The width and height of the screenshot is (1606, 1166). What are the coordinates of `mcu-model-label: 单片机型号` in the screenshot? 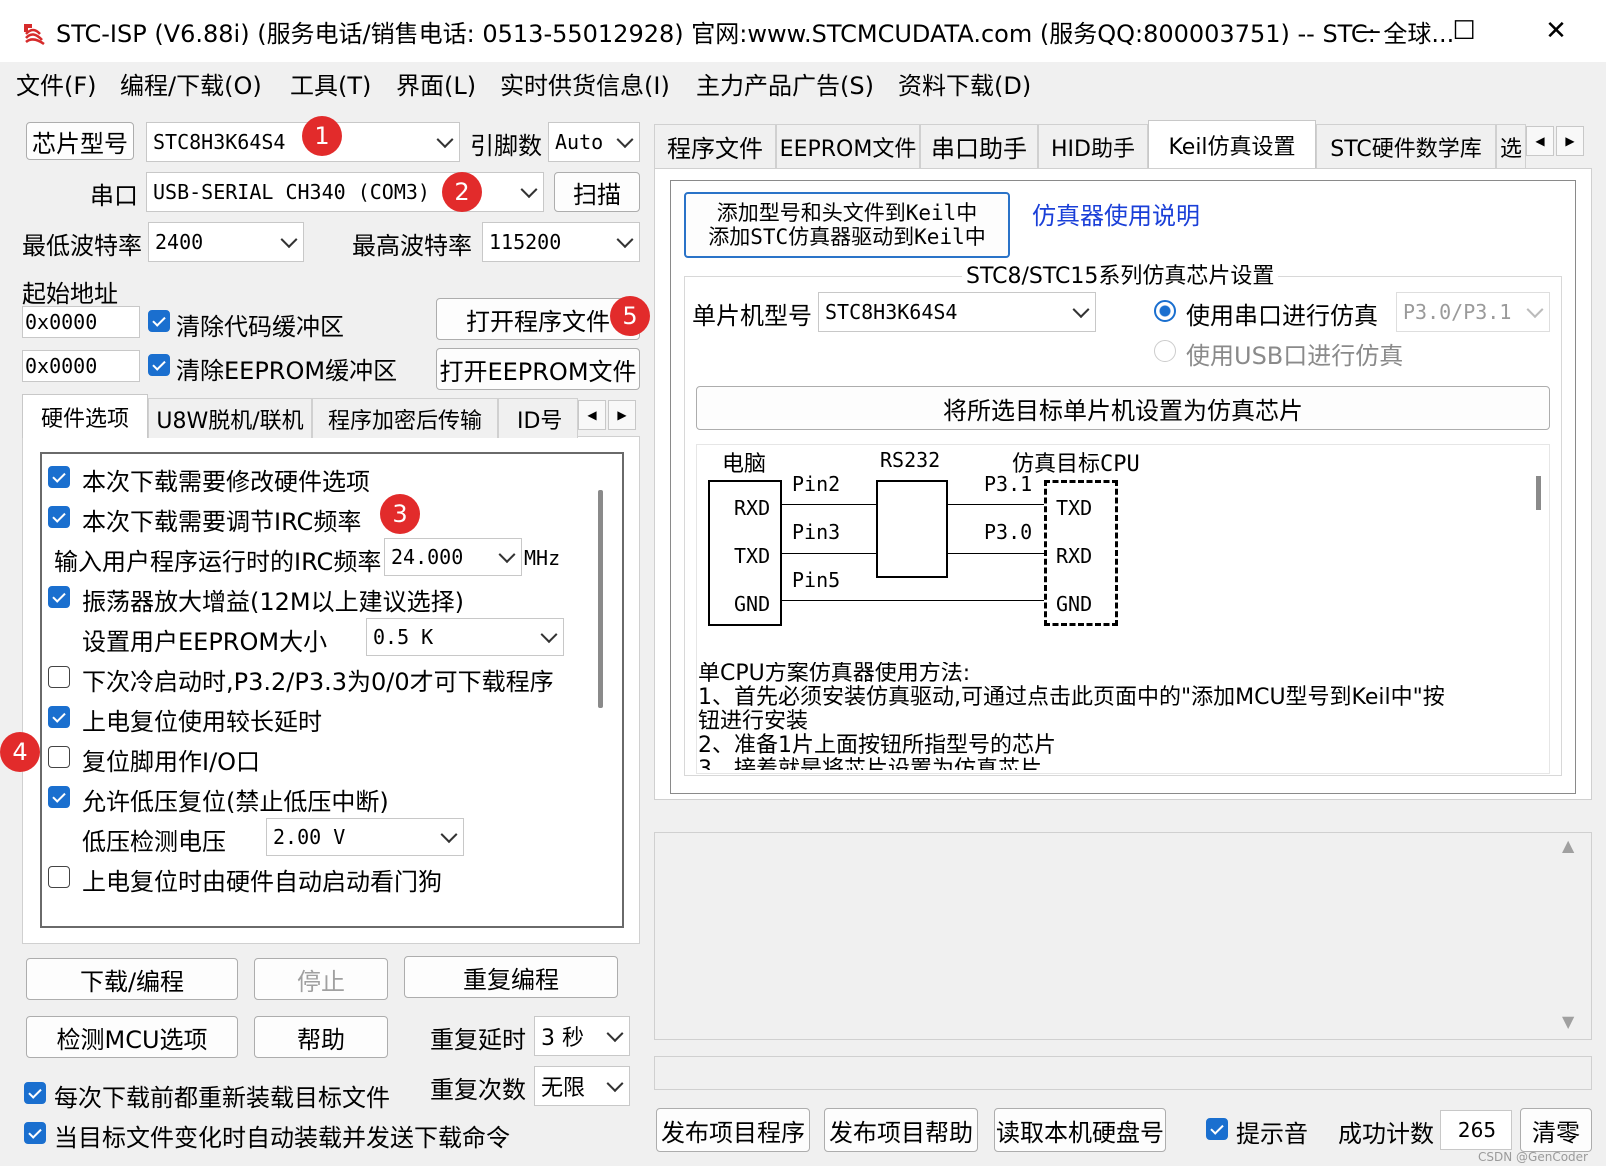 It's located at (752, 316).